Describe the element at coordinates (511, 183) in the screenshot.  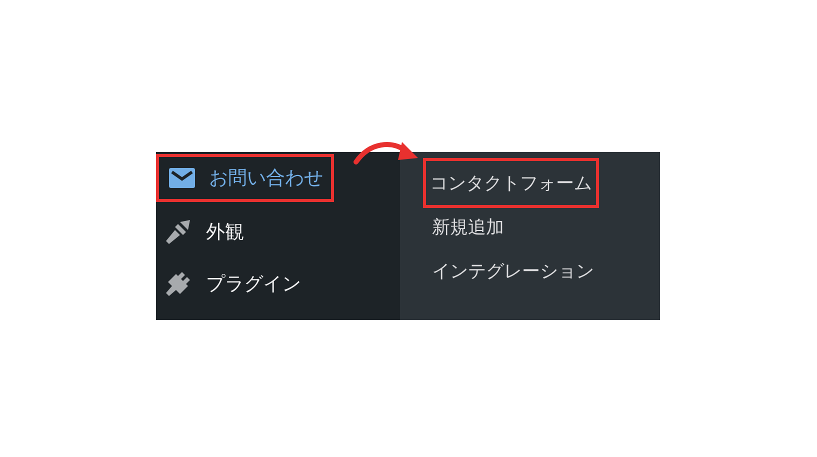
I see `submenu-item: コンタクトフォーム` at that location.